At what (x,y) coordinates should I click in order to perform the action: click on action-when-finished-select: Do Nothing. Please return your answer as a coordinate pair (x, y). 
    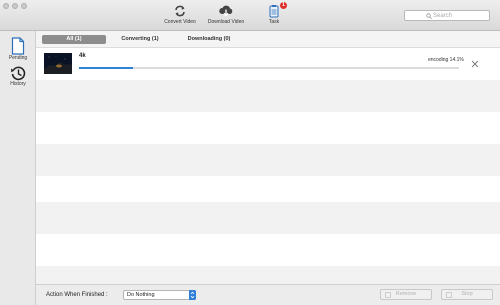
    Looking at the image, I should click on (159, 295).